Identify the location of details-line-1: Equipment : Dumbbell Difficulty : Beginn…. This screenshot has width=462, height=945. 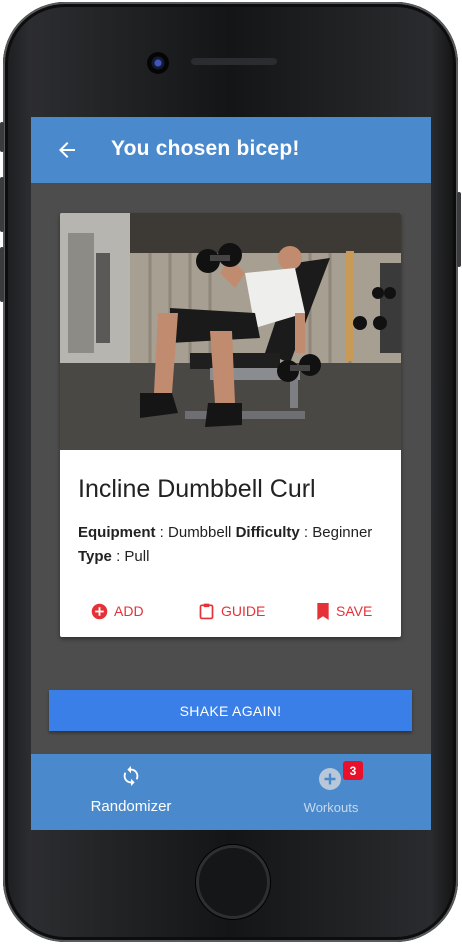
(225, 533).